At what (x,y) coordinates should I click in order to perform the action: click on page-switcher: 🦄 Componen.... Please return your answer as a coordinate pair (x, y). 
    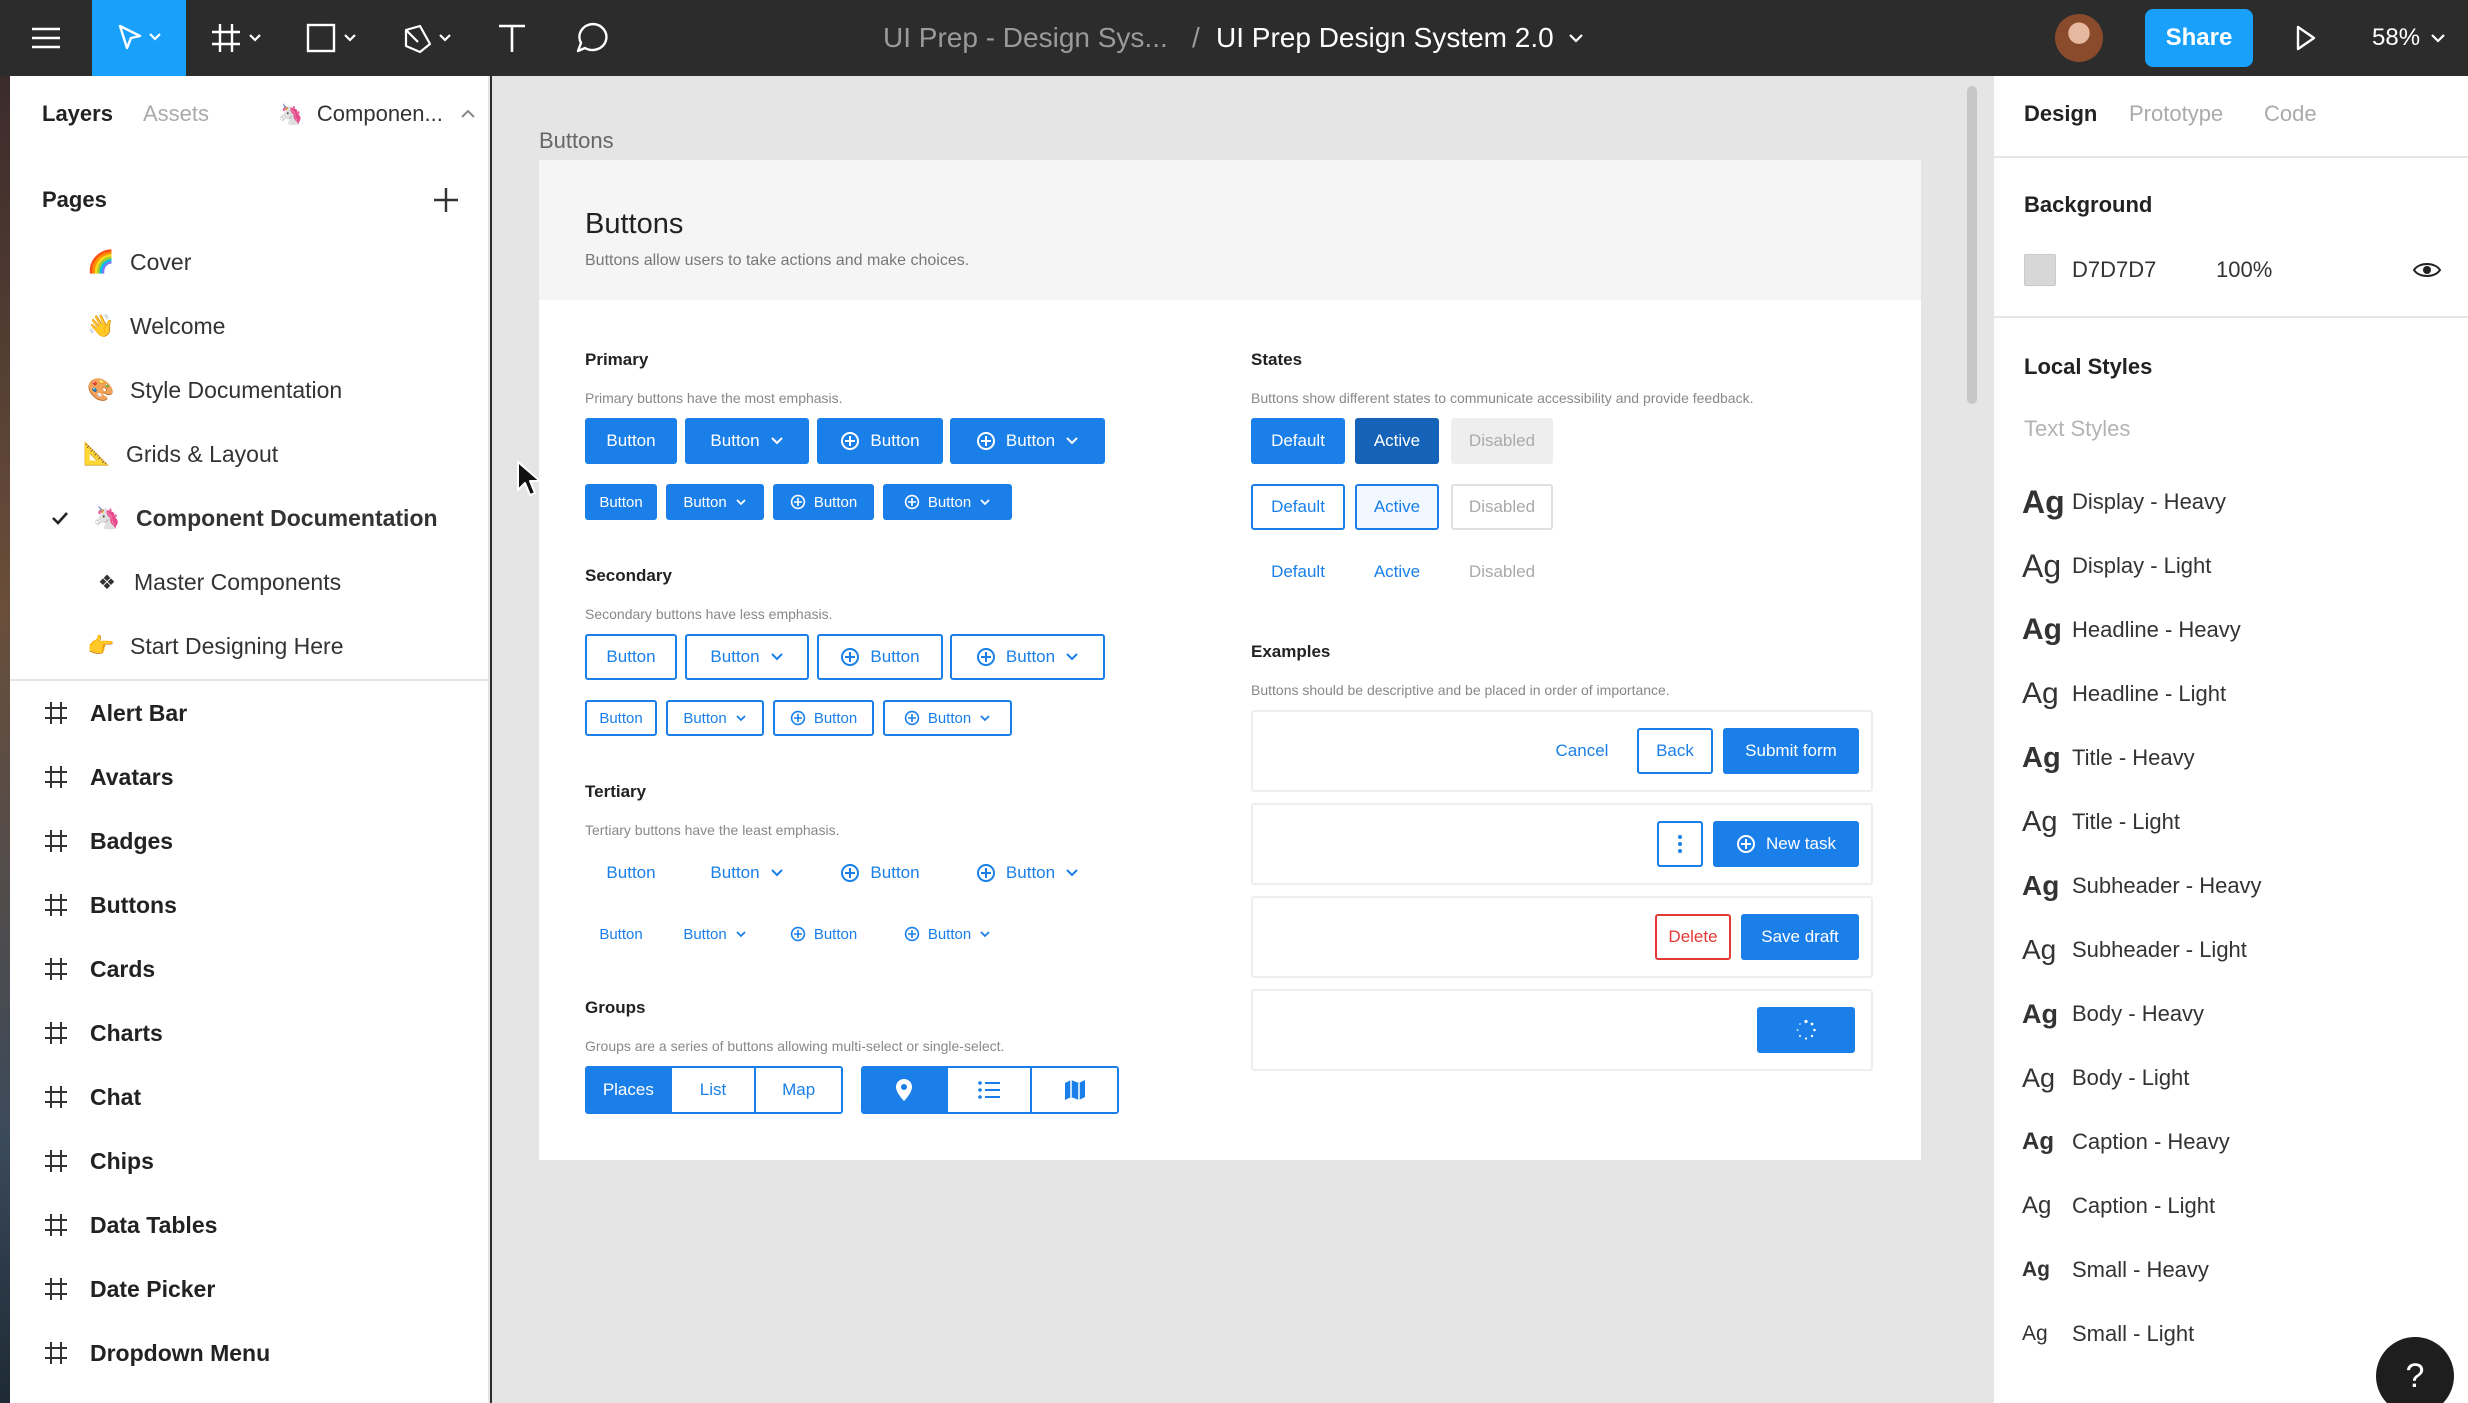
    Looking at the image, I should click on (377, 114).